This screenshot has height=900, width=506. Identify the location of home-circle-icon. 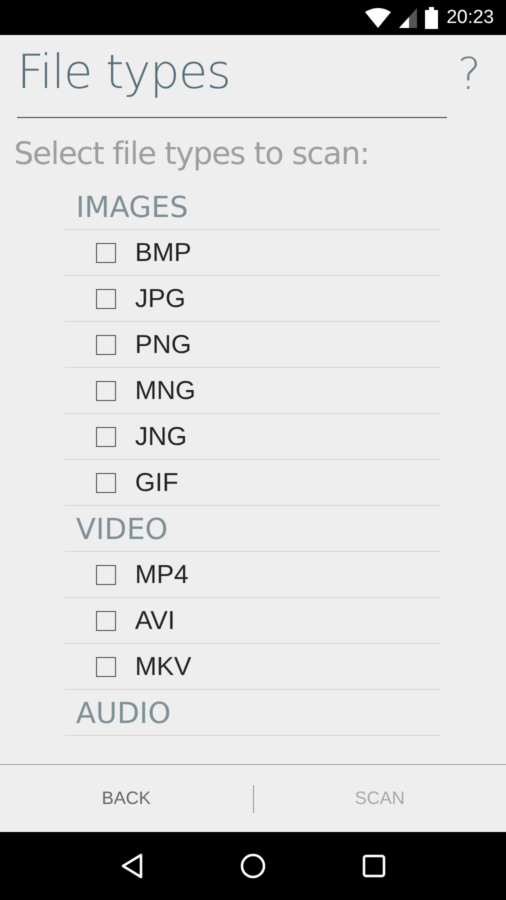
(253, 866).